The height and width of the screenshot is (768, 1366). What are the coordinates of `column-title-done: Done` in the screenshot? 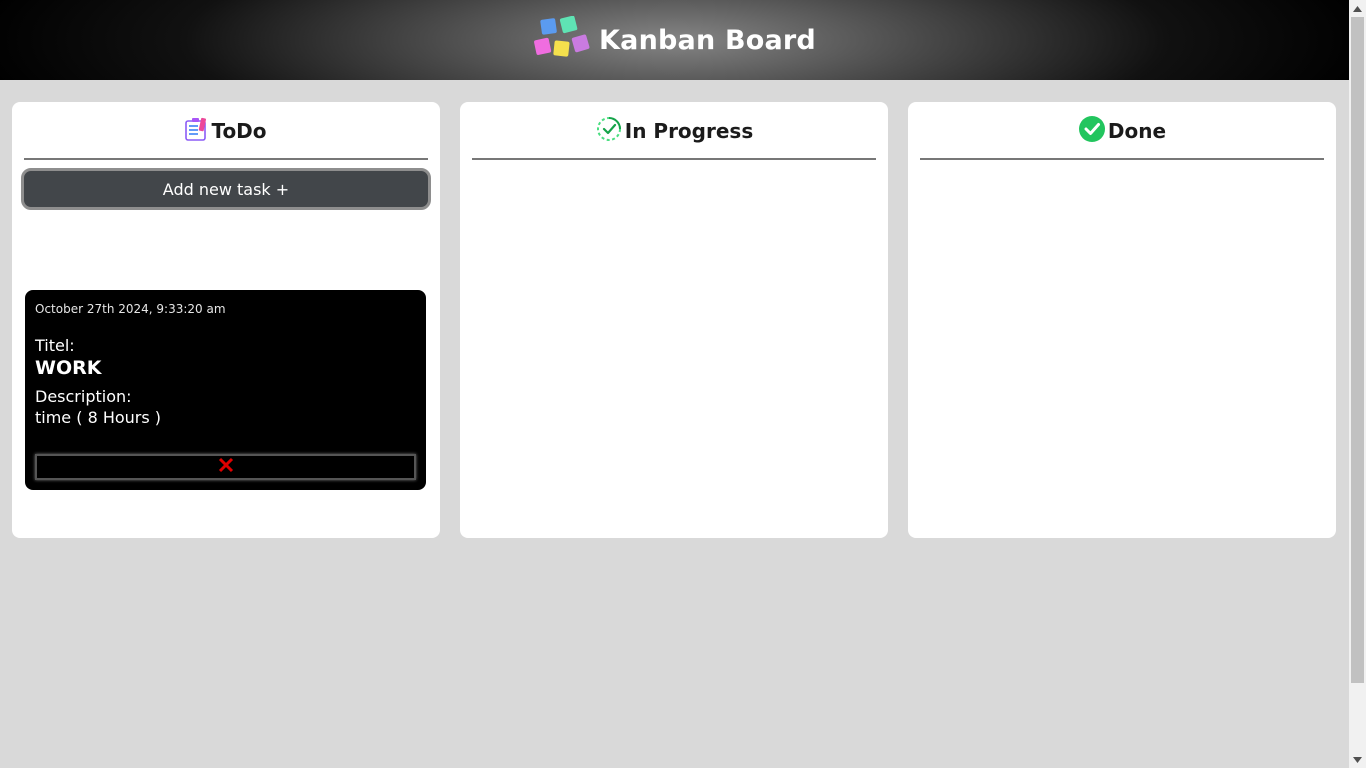 It's located at (1137, 131).